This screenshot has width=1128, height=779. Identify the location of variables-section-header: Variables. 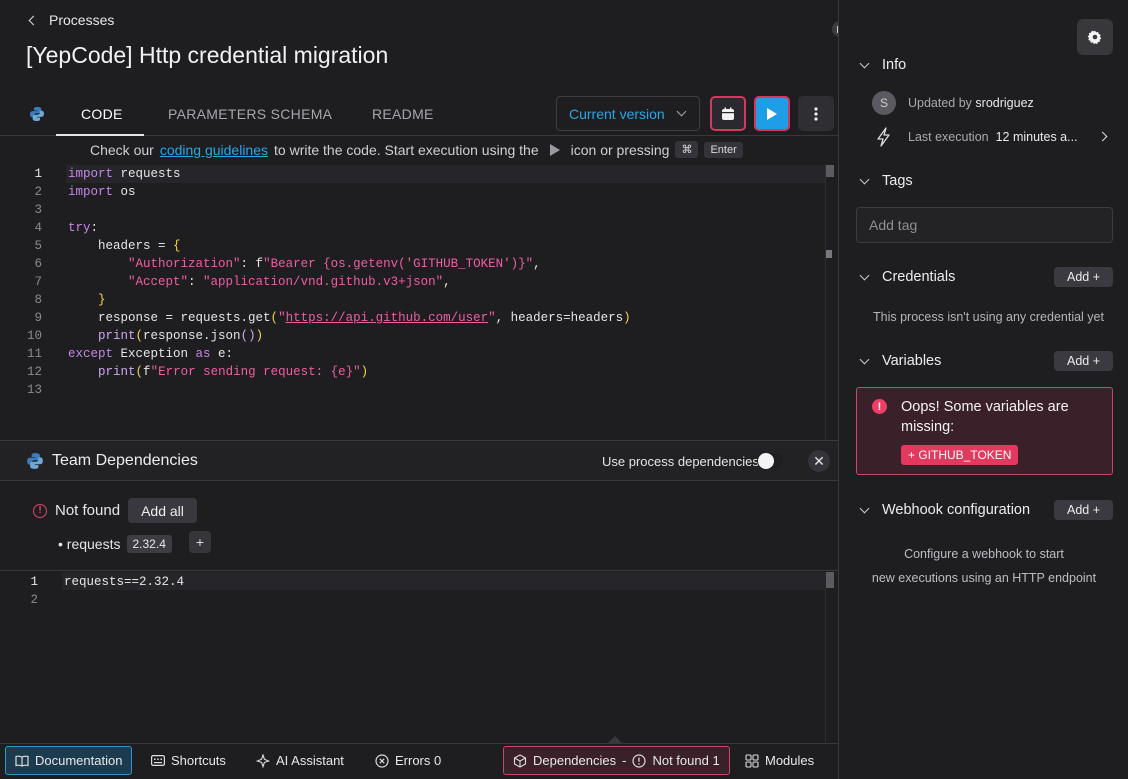
(899, 361).